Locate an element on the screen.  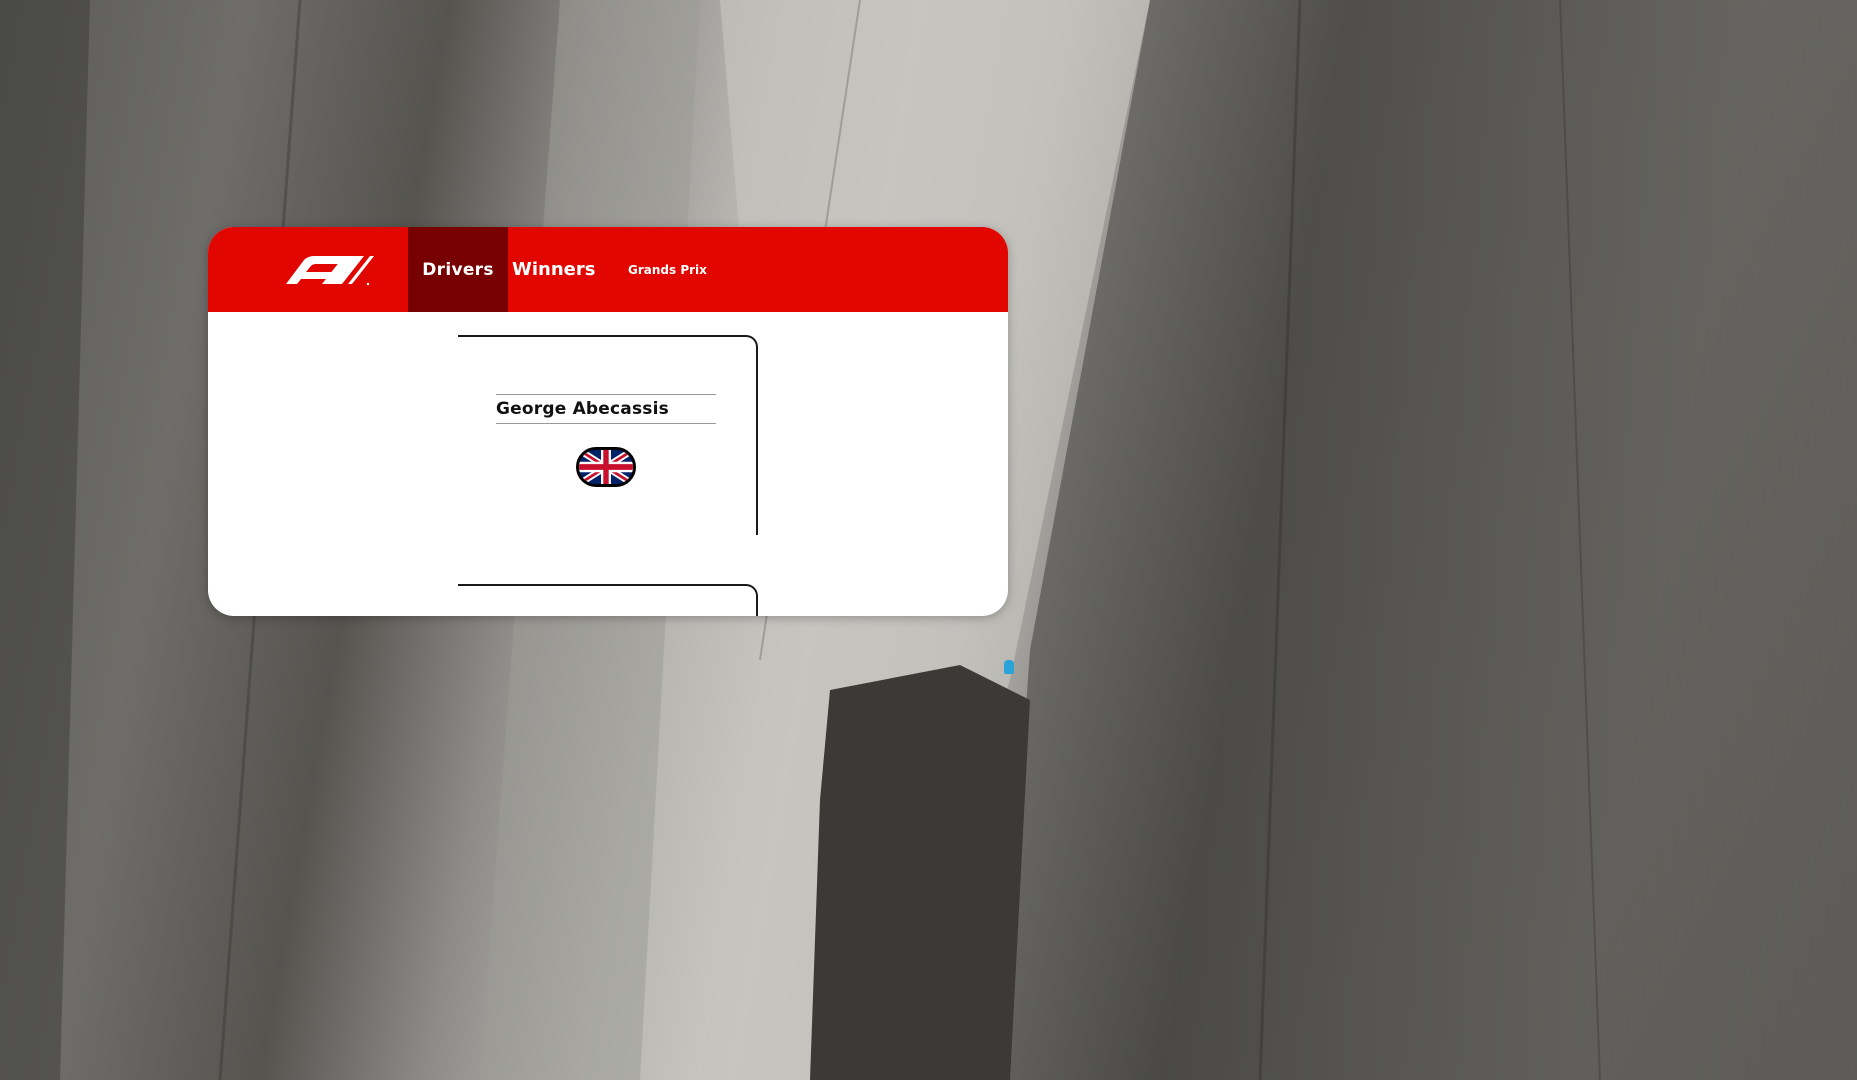
app-header: Drivers Winners Grands Prix is located at coordinates (608, 269).